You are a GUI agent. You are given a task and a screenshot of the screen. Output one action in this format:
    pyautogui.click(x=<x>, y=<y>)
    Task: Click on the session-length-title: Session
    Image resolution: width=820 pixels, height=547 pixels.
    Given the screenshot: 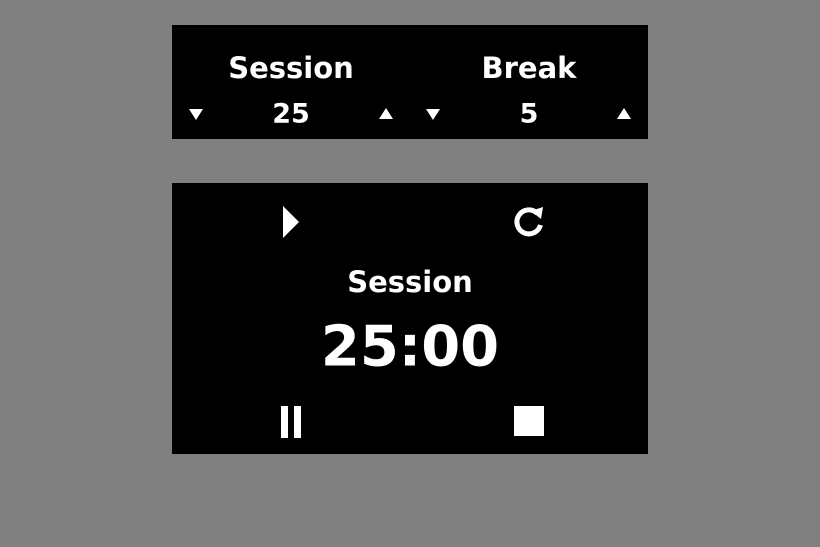 What is the action you would take?
    pyautogui.click(x=291, y=68)
    